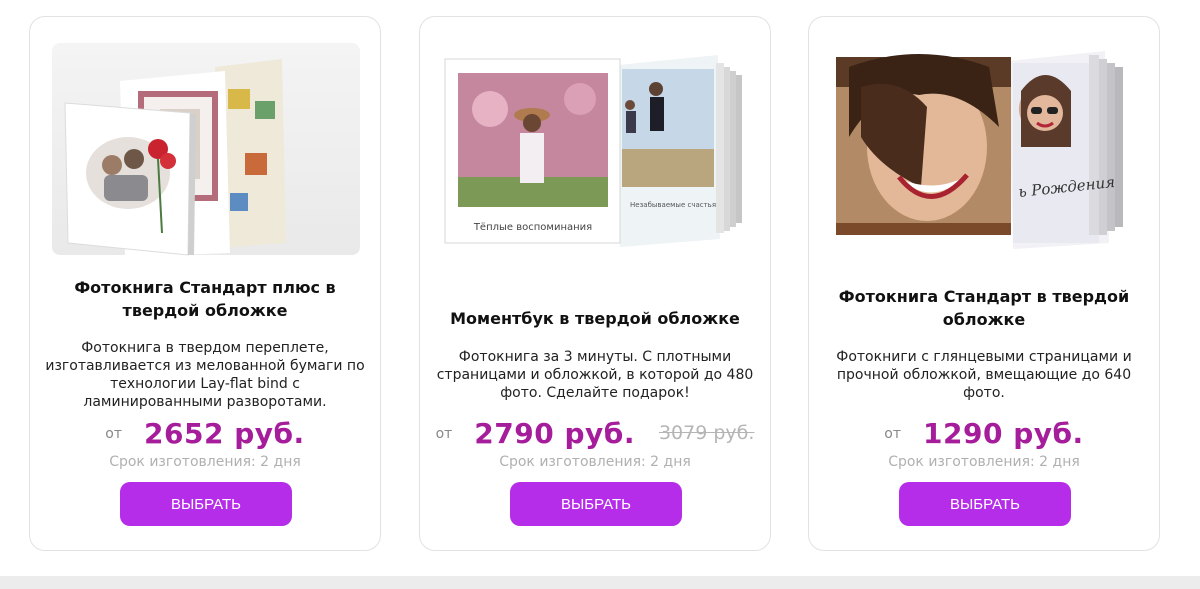 Image resolution: width=1200 pixels, height=589 pixels. I want to click on product-image: ь Рождения, so click(984, 149).